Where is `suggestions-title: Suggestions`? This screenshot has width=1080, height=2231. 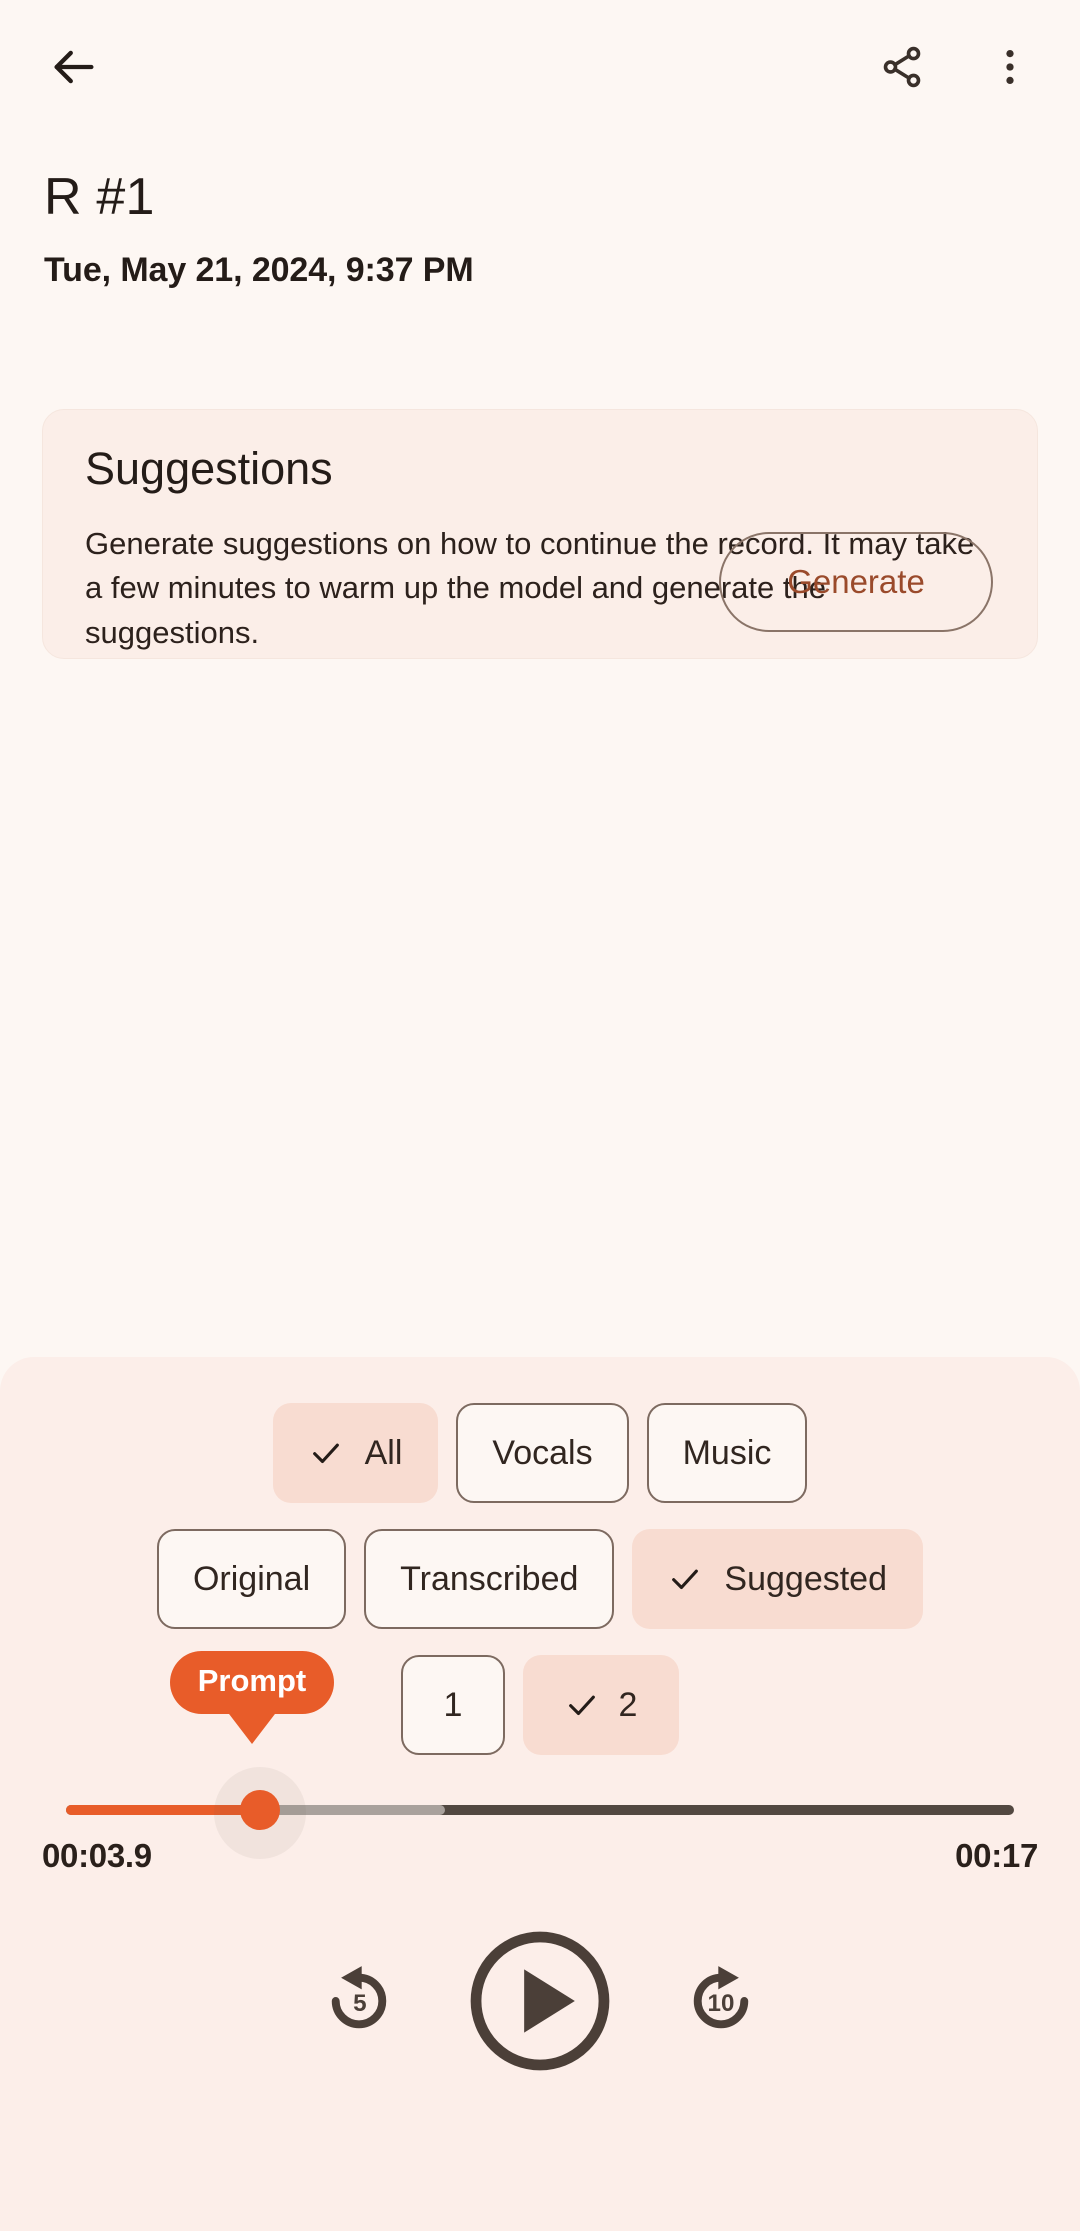 suggestions-title: Suggestions is located at coordinates (209, 468).